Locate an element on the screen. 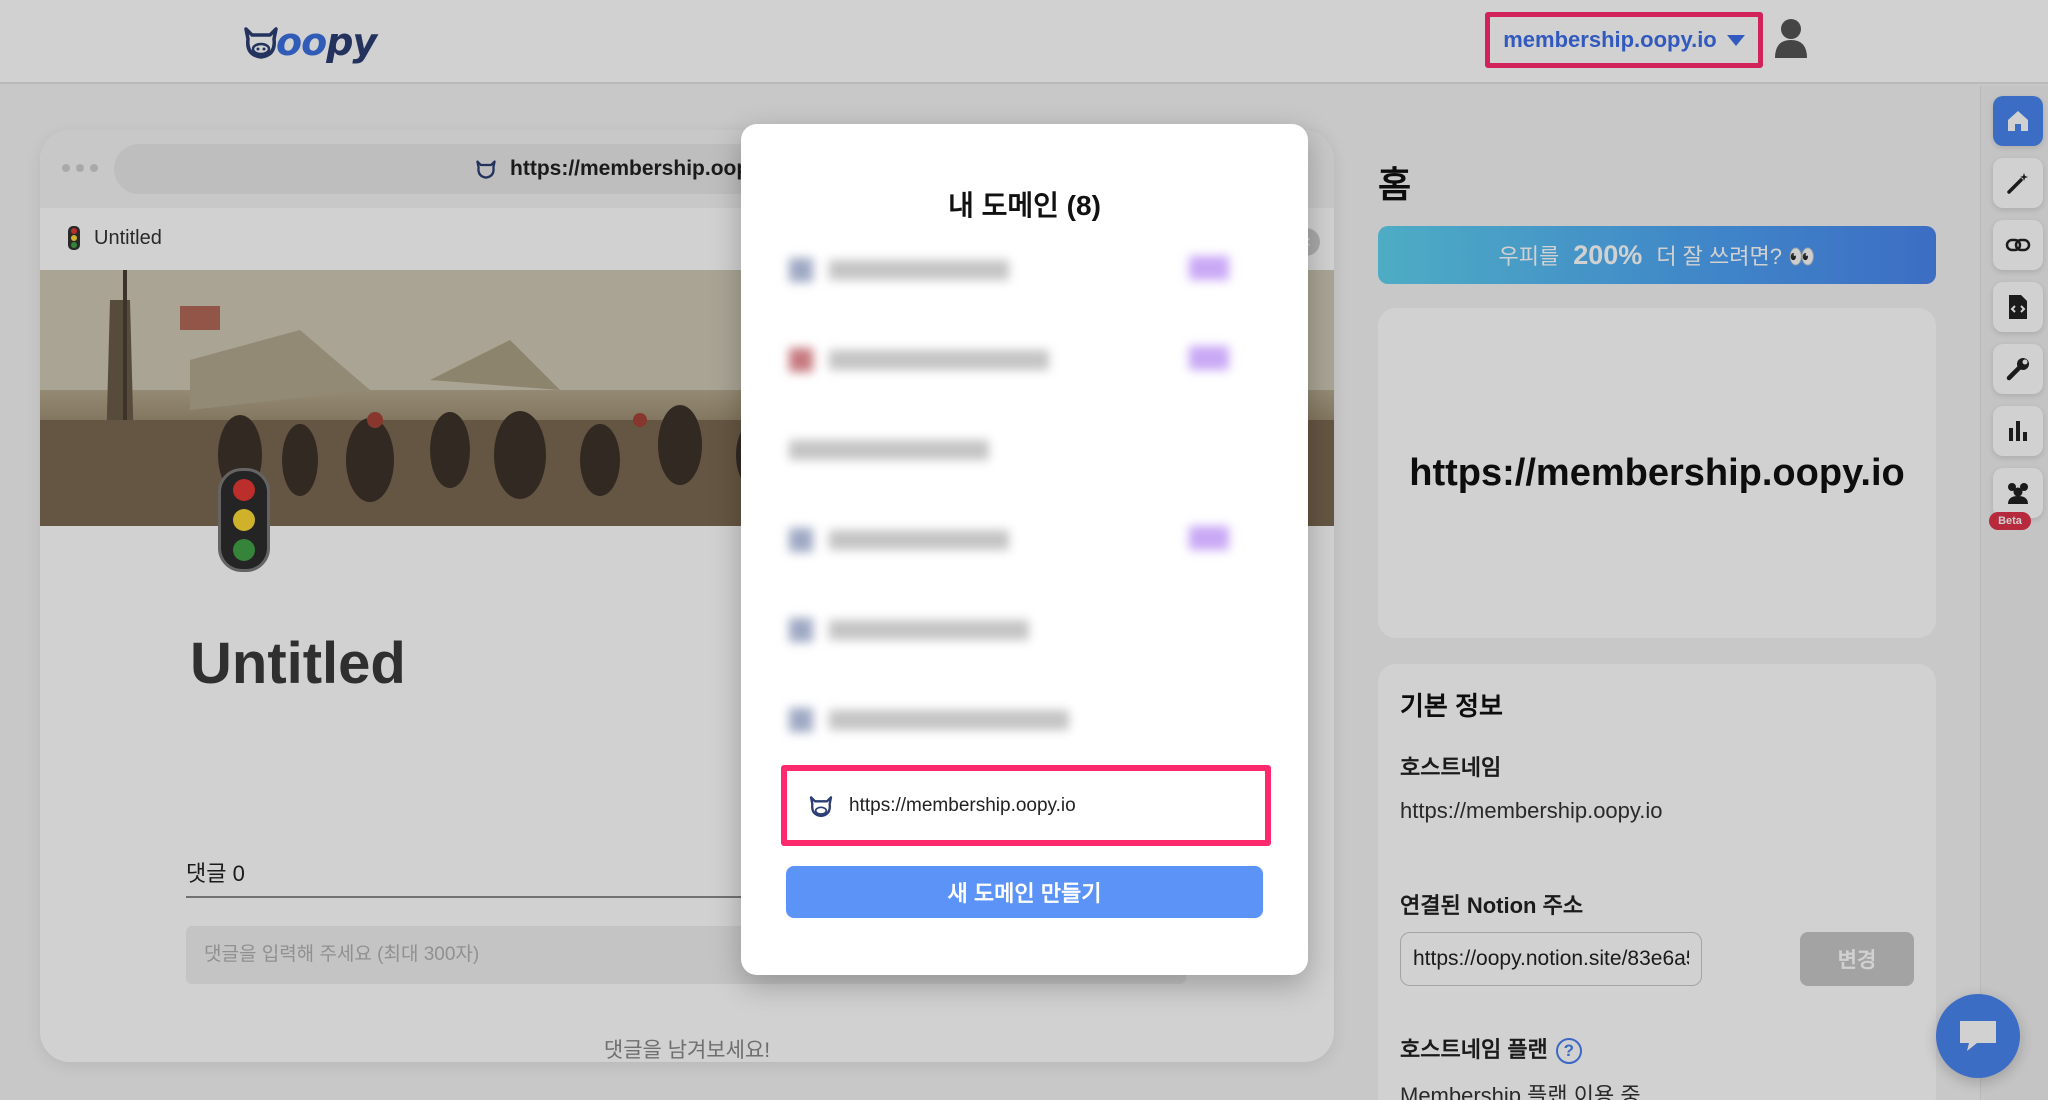 The height and width of the screenshot is (1100, 2048). modal-title: 내 도메인 (8) is located at coordinates (1024, 205).